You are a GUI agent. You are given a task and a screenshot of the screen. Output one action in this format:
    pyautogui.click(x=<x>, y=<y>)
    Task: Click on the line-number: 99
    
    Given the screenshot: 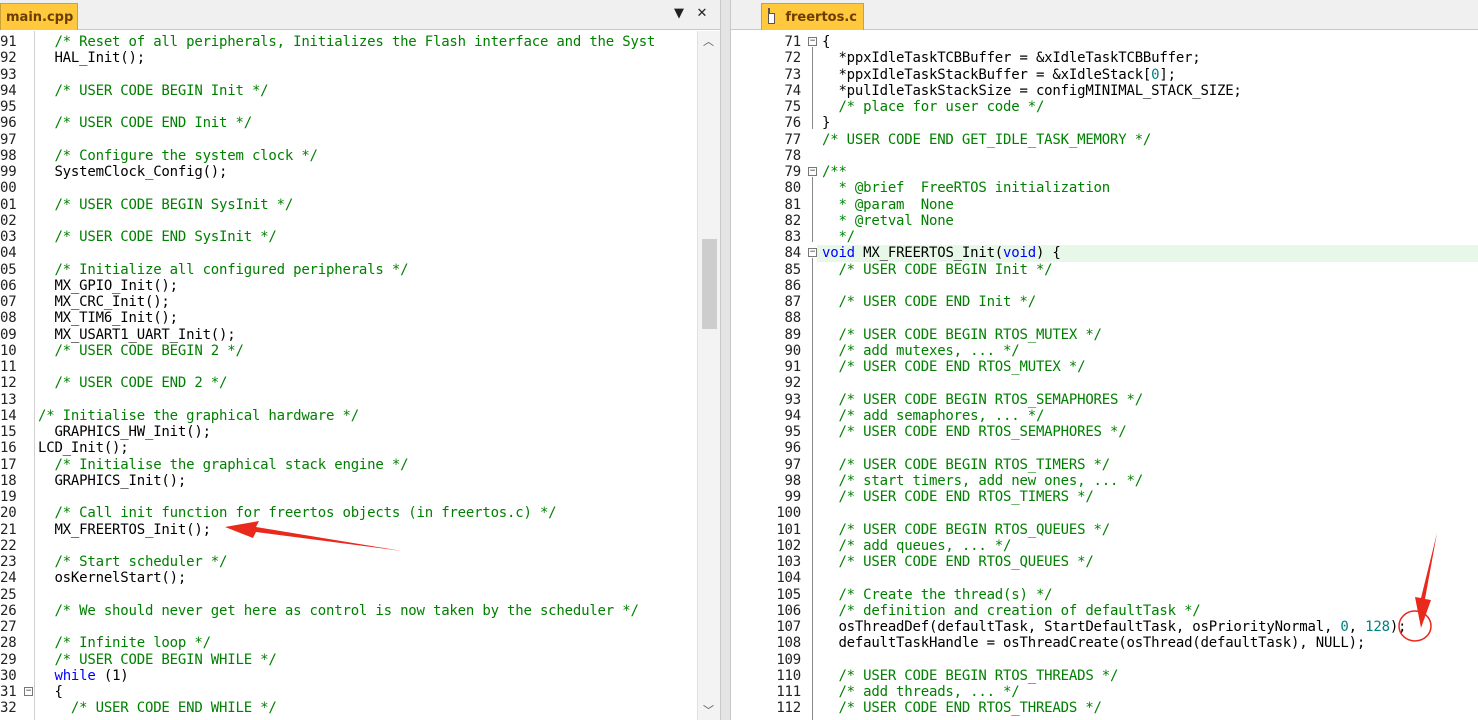 What is the action you would take?
    pyautogui.click(x=793, y=497)
    